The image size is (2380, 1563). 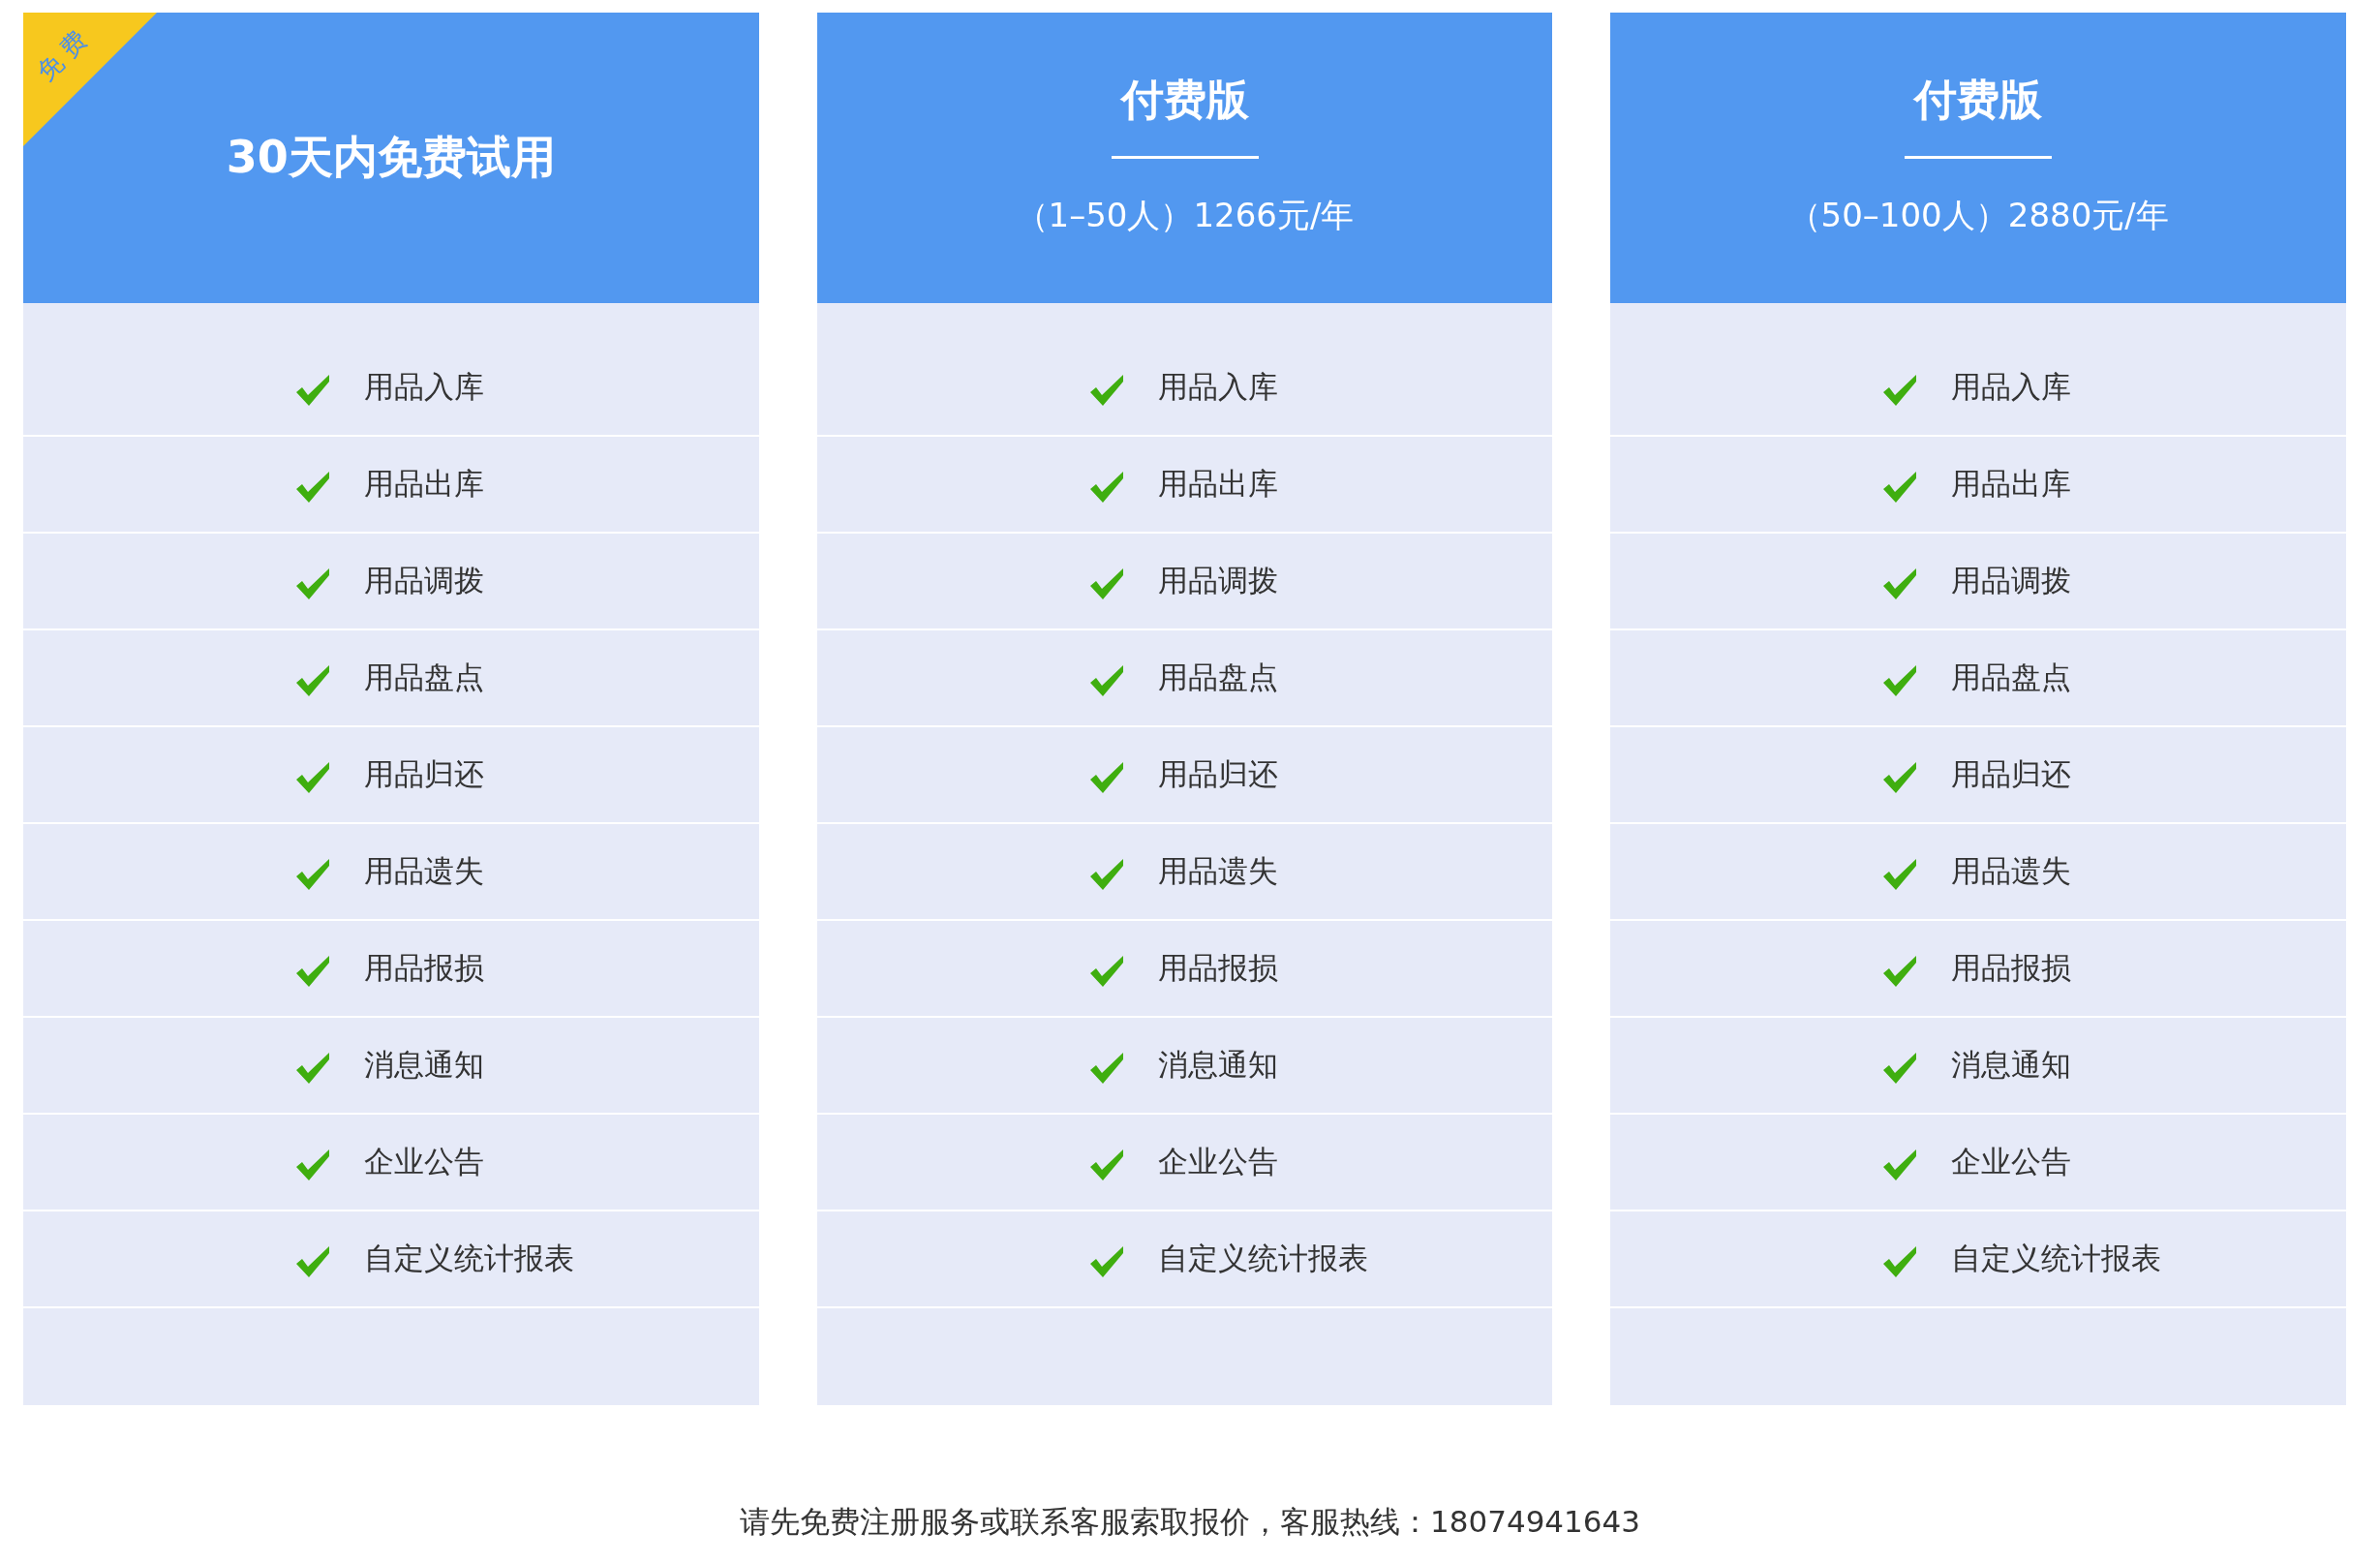 What do you see at coordinates (1190, 1522) in the screenshot?
I see `contact-note: 请先免费注册服务或联系客服索取报价，客服热线：18074941643` at bounding box center [1190, 1522].